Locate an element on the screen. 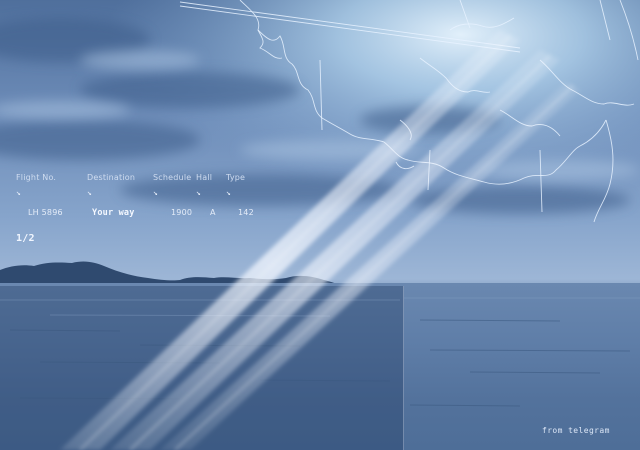  header-type: Type is located at coordinates (236, 177).